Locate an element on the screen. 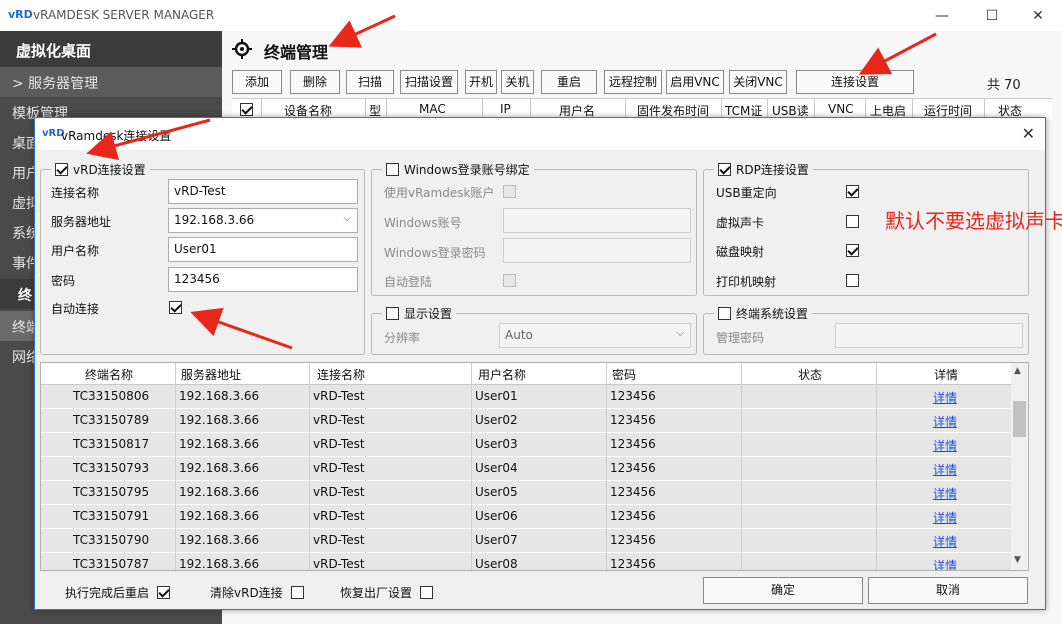 Image resolution: width=1062 pixels, height=624 pixels. terminal-name-cell: TC33150787 is located at coordinates (111, 564).